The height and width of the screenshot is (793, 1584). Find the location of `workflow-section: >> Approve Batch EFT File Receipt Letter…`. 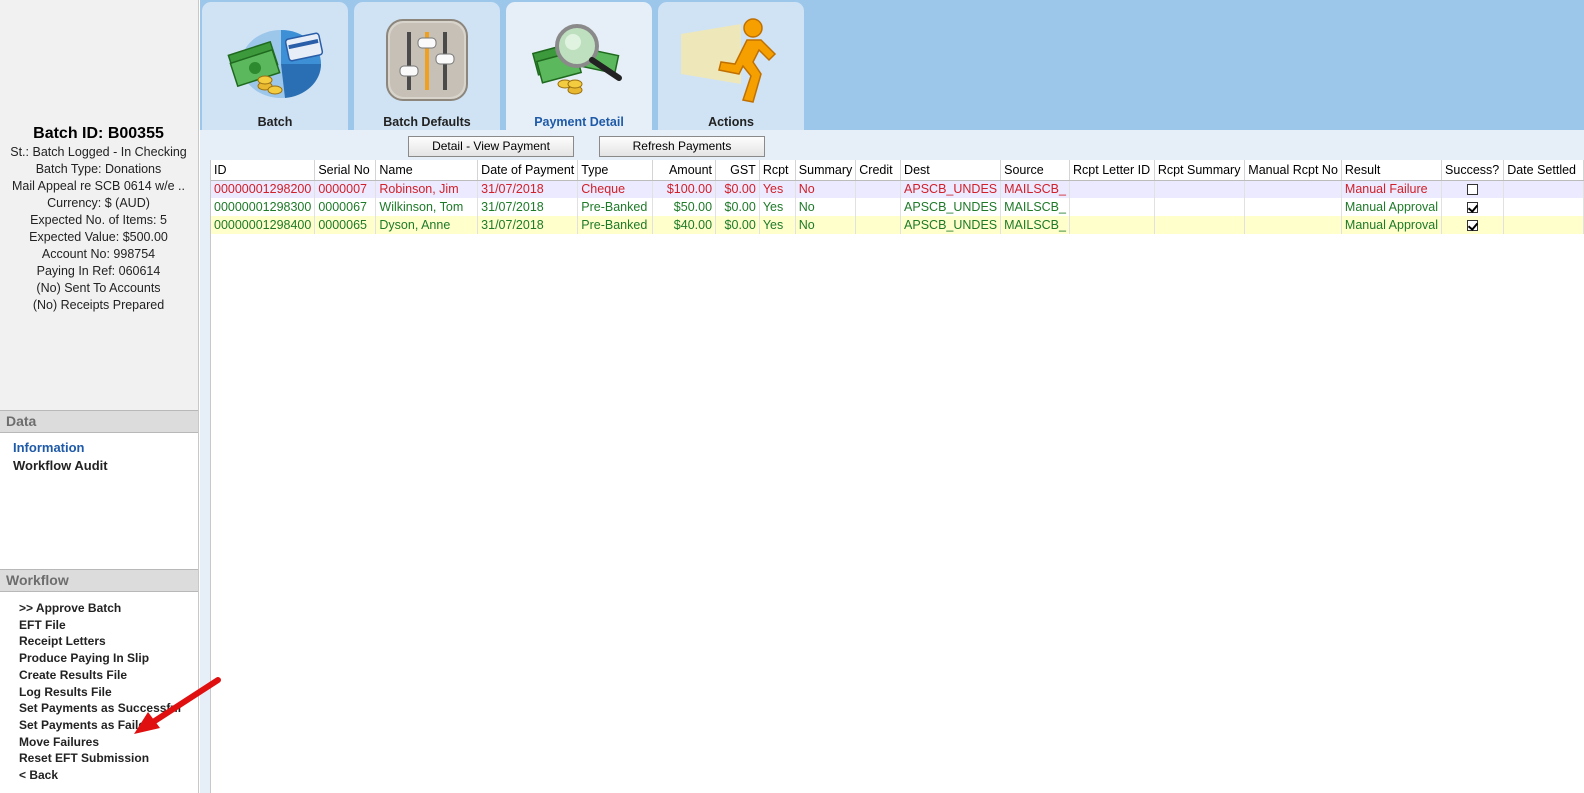

workflow-section: >> Approve Batch EFT File Receipt Letter… is located at coordinates (99, 692).